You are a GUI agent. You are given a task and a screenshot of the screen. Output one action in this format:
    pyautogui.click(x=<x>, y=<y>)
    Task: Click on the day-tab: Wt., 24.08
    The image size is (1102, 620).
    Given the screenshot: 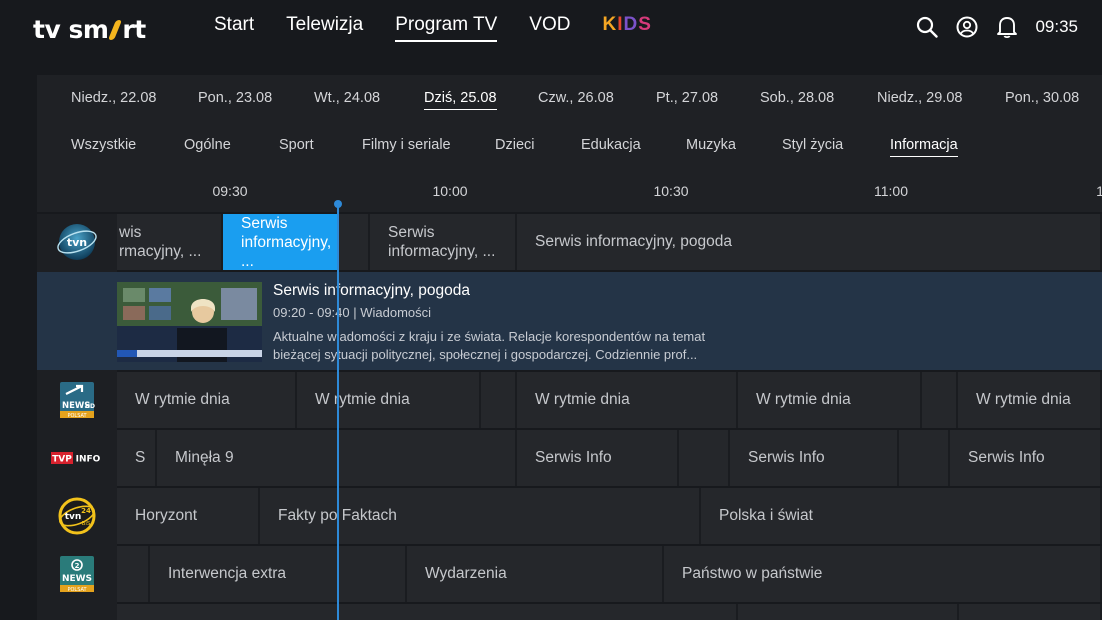 What is the action you would take?
    pyautogui.click(x=347, y=99)
    